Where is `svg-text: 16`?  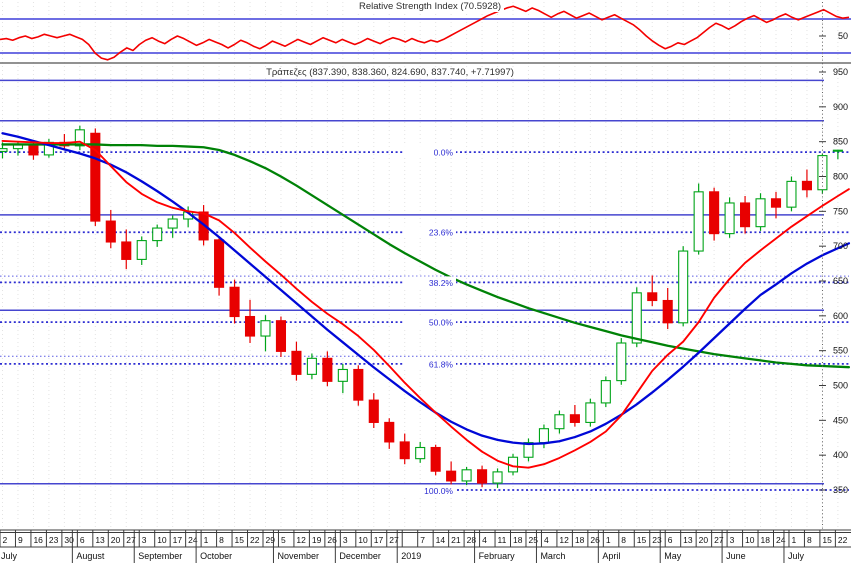
svg-text: 16 is located at coordinates (38, 540).